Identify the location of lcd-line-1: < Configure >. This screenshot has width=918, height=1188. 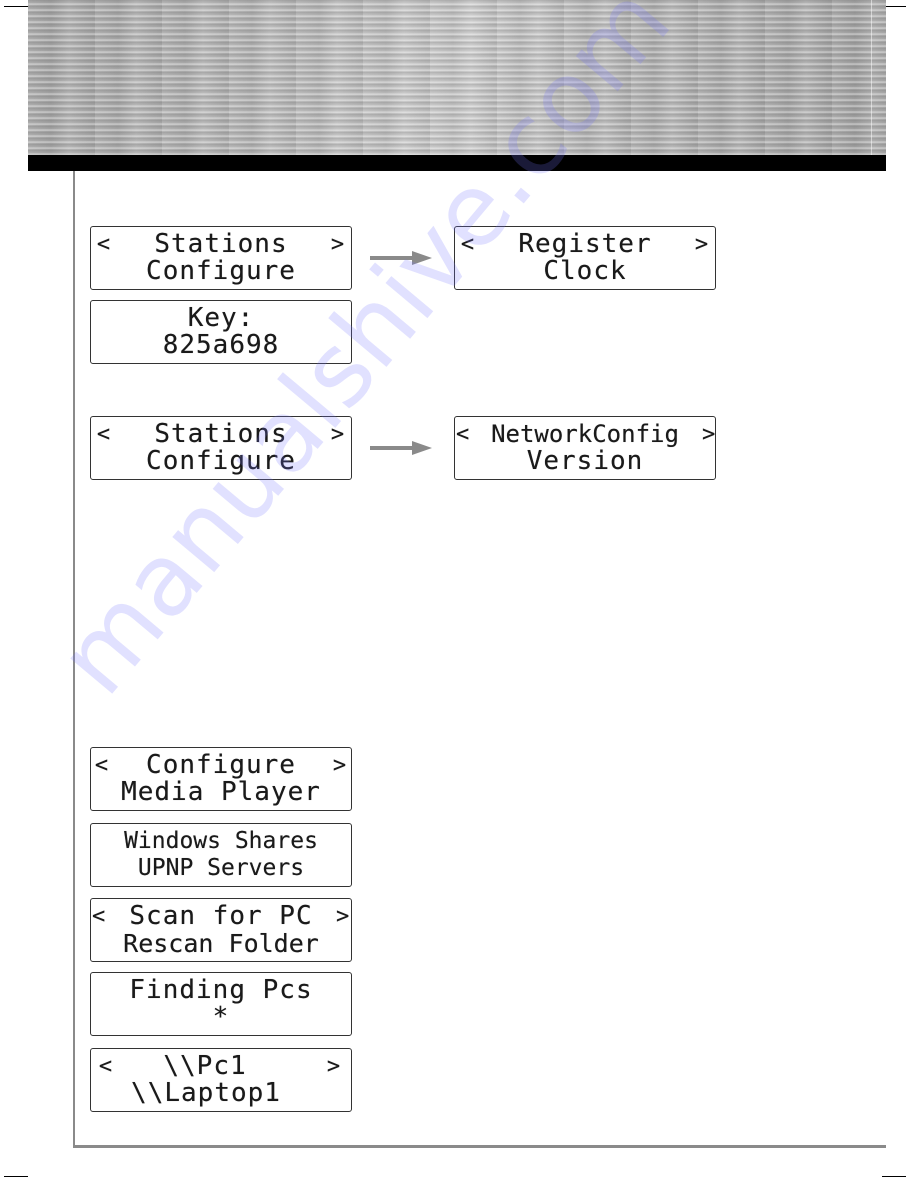
(221, 765).